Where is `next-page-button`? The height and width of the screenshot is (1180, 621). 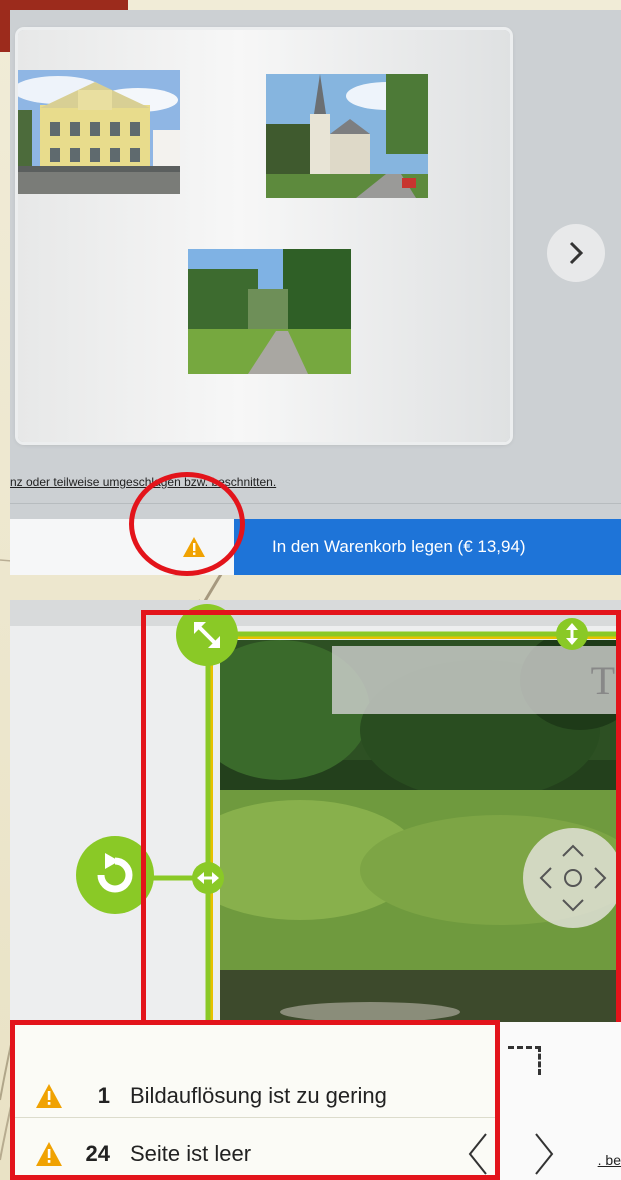
next-page-button is located at coordinates (576, 253).